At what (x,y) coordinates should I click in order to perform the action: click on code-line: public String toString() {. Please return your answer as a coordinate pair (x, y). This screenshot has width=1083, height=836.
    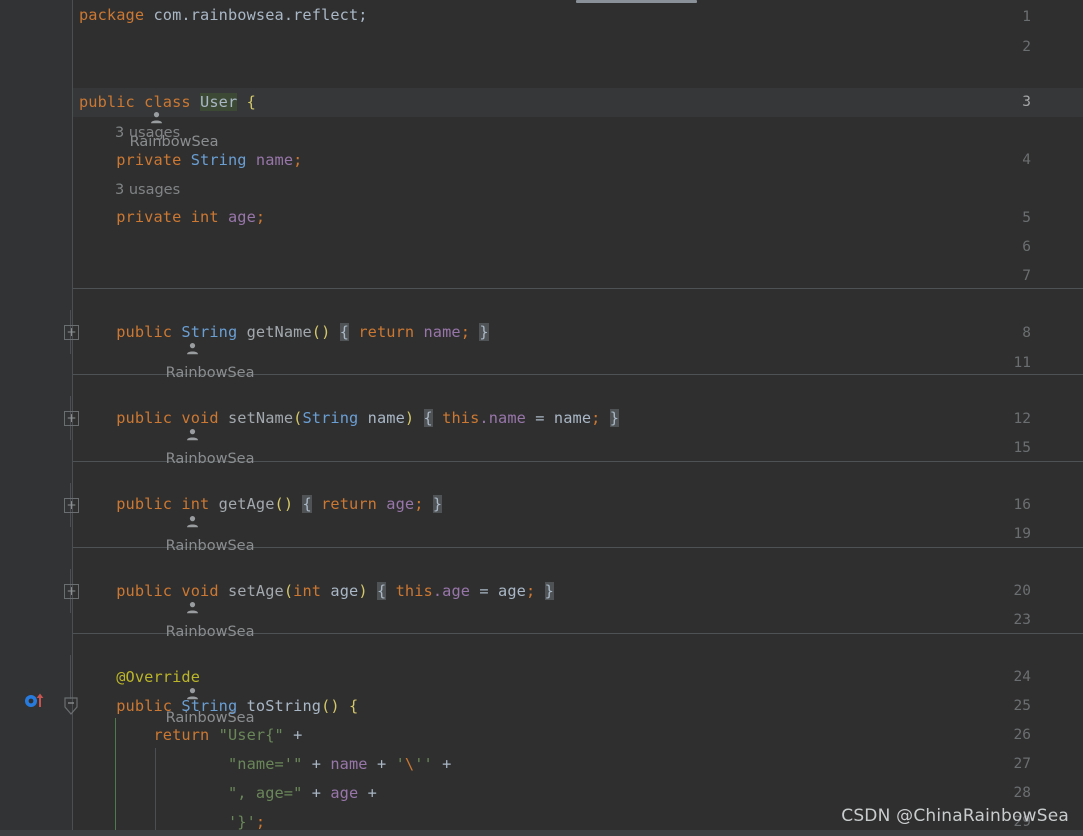
    Looking at the image, I should click on (578, 706).